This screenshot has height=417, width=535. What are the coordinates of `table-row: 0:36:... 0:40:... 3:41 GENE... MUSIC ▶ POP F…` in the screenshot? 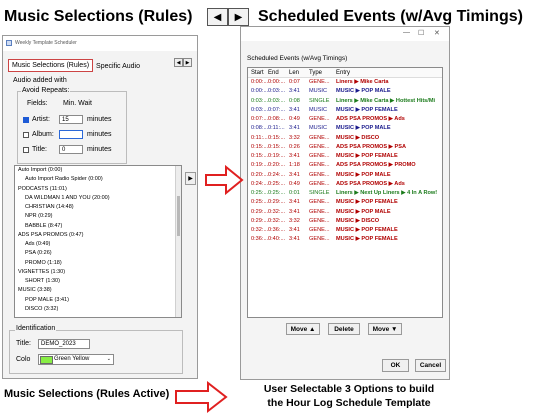 It's located at (345, 239).